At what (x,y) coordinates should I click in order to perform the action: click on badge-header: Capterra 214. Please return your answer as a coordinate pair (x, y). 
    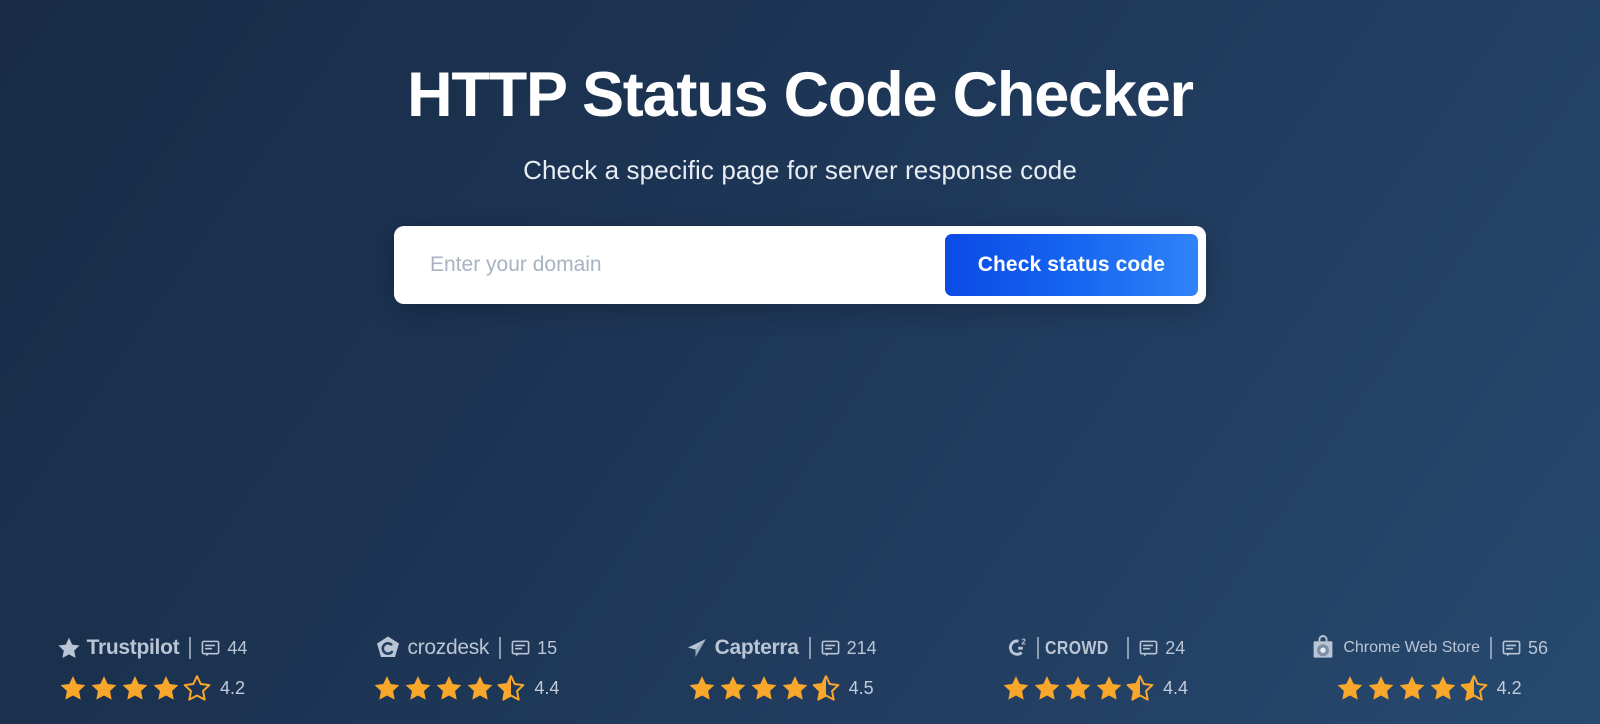
    Looking at the image, I should click on (781, 648).